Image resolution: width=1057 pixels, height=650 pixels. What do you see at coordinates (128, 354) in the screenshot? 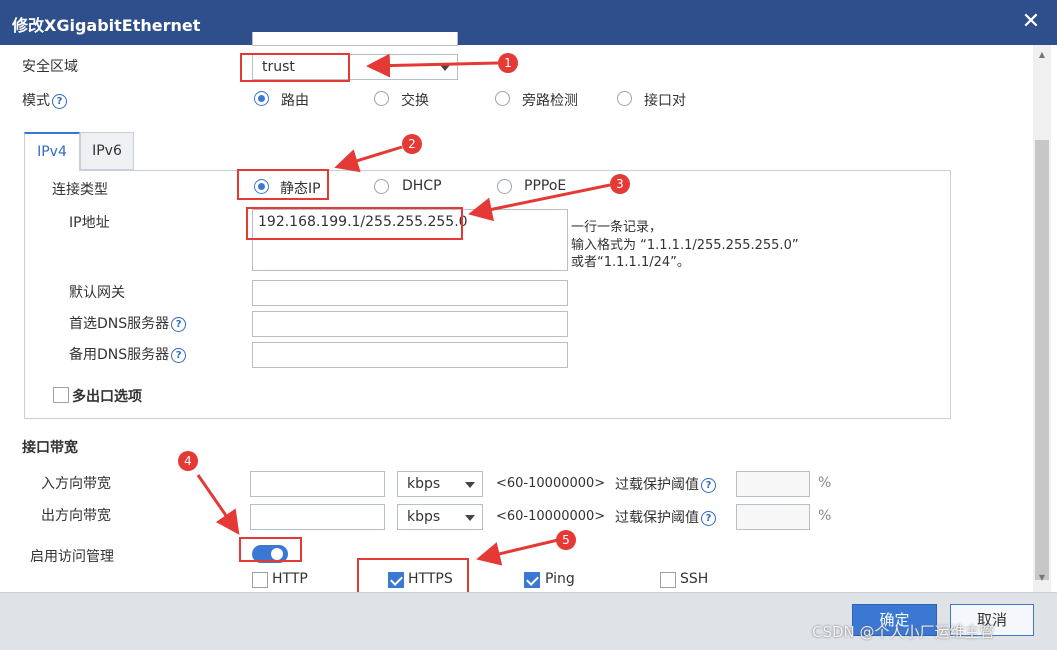
I see `dns-backup-label: 备用DNS服务器?` at bounding box center [128, 354].